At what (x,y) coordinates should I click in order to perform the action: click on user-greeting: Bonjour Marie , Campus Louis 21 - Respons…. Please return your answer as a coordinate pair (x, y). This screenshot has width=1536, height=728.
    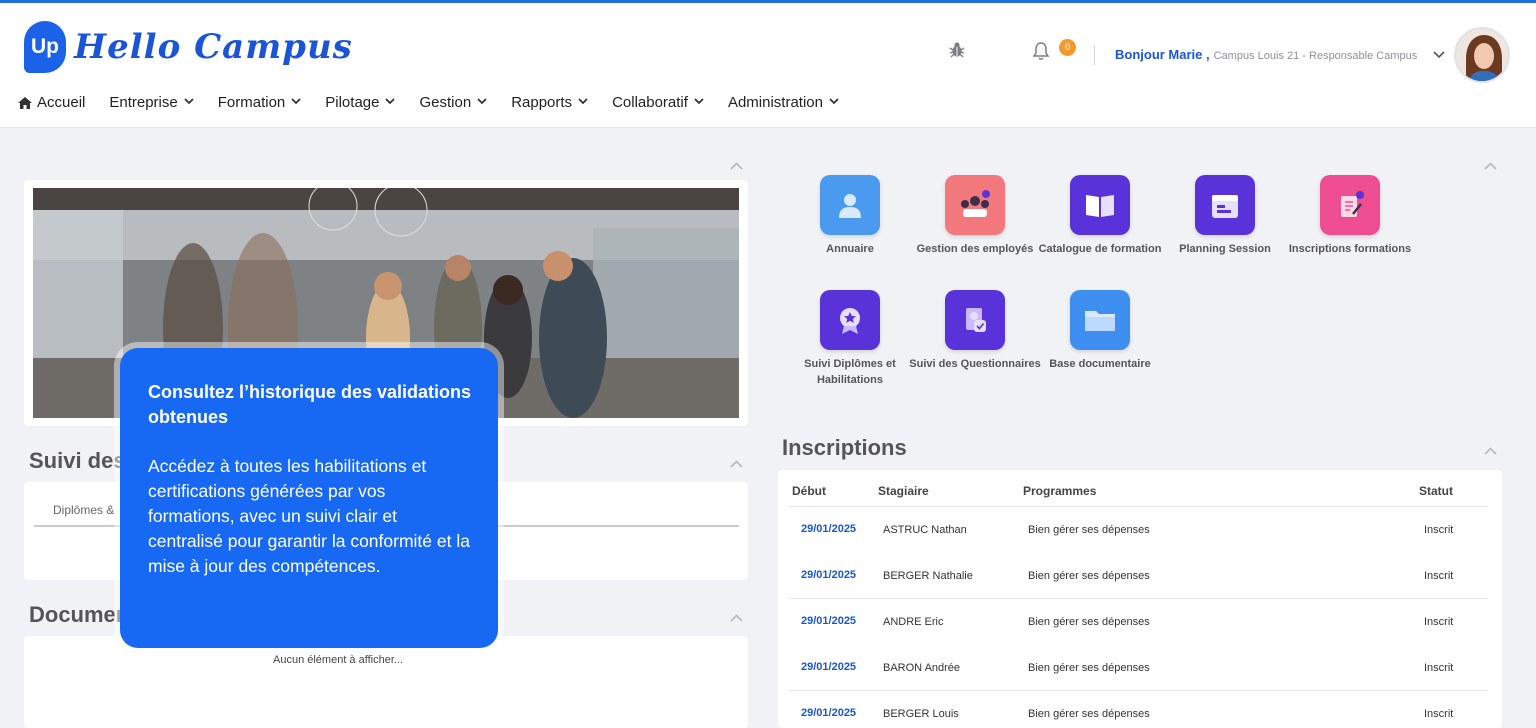
    Looking at the image, I should click on (1266, 54).